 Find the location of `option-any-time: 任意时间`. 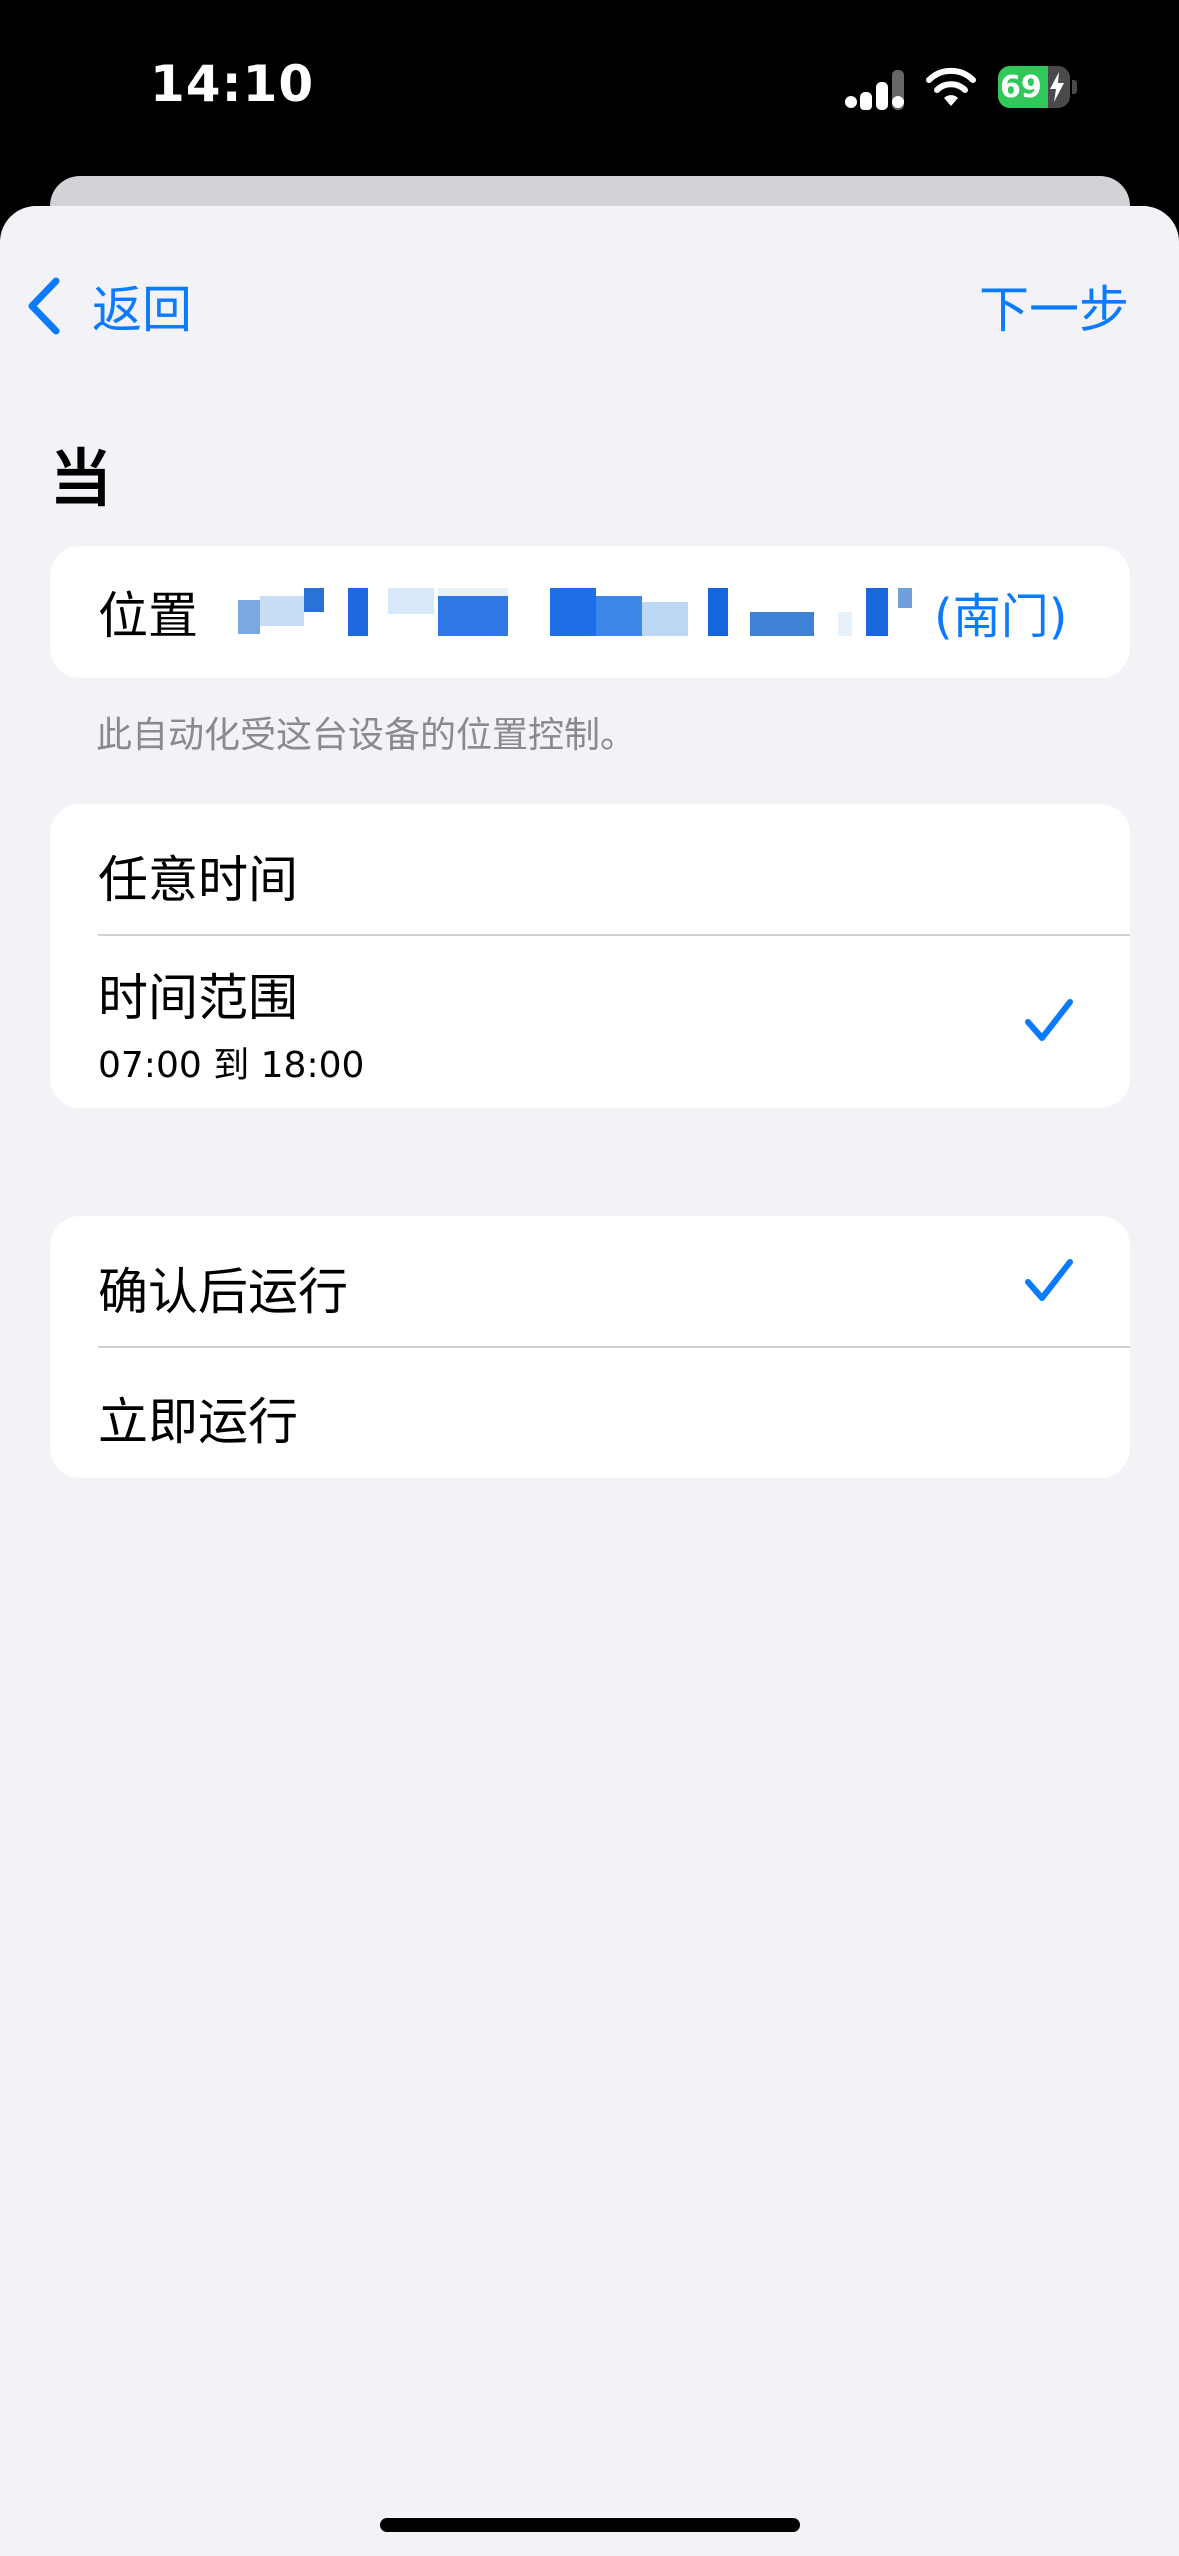

option-any-time: 任意时间 is located at coordinates (590, 869).